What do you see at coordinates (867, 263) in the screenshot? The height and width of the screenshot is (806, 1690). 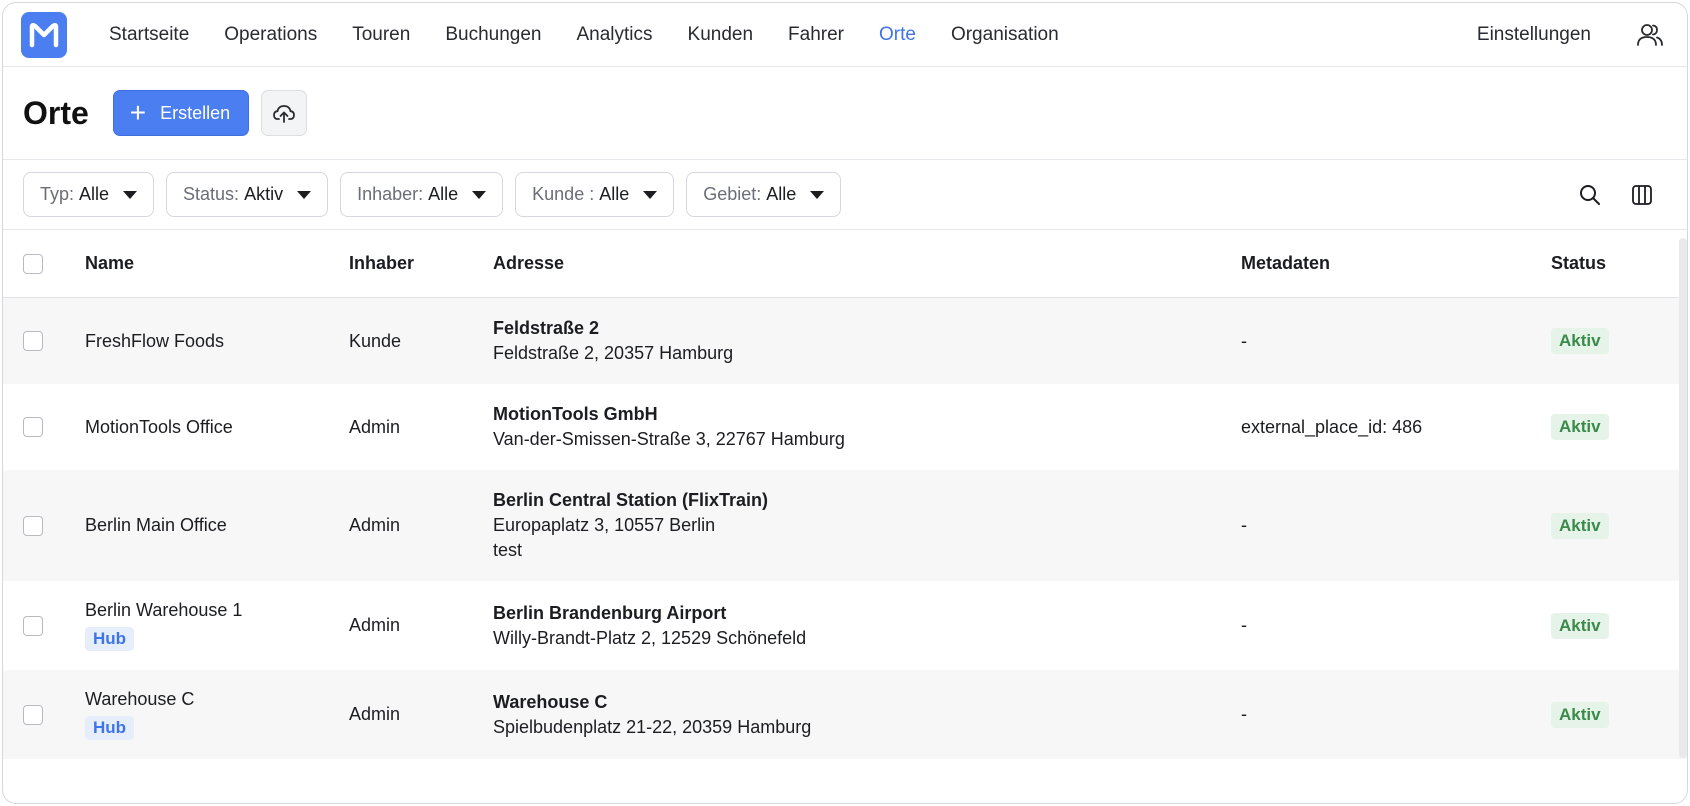 I see `column-header-address: Adresse` at bounding box center [867, 263].